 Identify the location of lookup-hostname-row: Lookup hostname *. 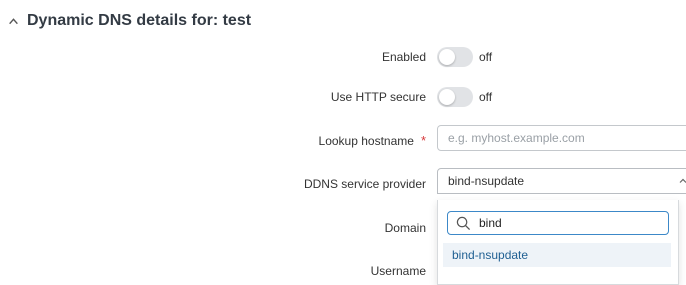
(343, 139).